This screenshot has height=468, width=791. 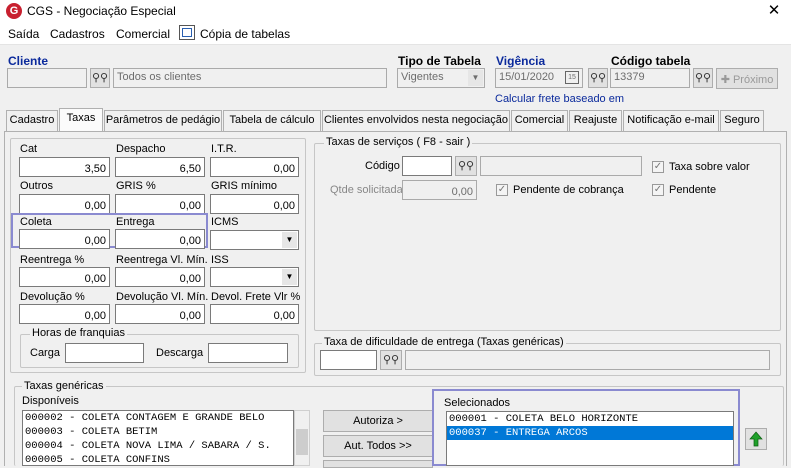 I want to click on iss-label: ISS, so click(x=220, y=260).